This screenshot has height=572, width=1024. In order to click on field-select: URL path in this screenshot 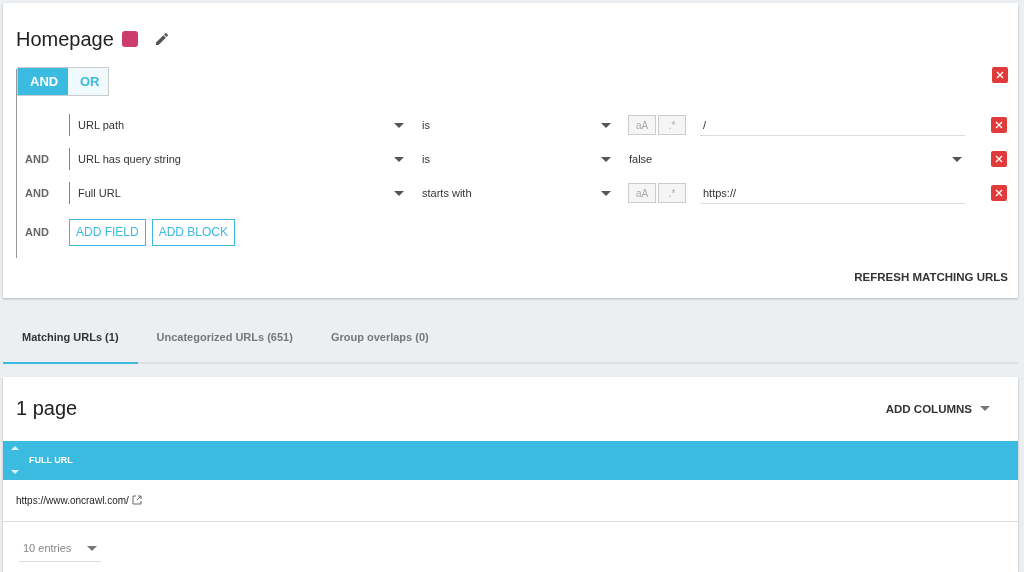, I will do `click(236, 125)`.